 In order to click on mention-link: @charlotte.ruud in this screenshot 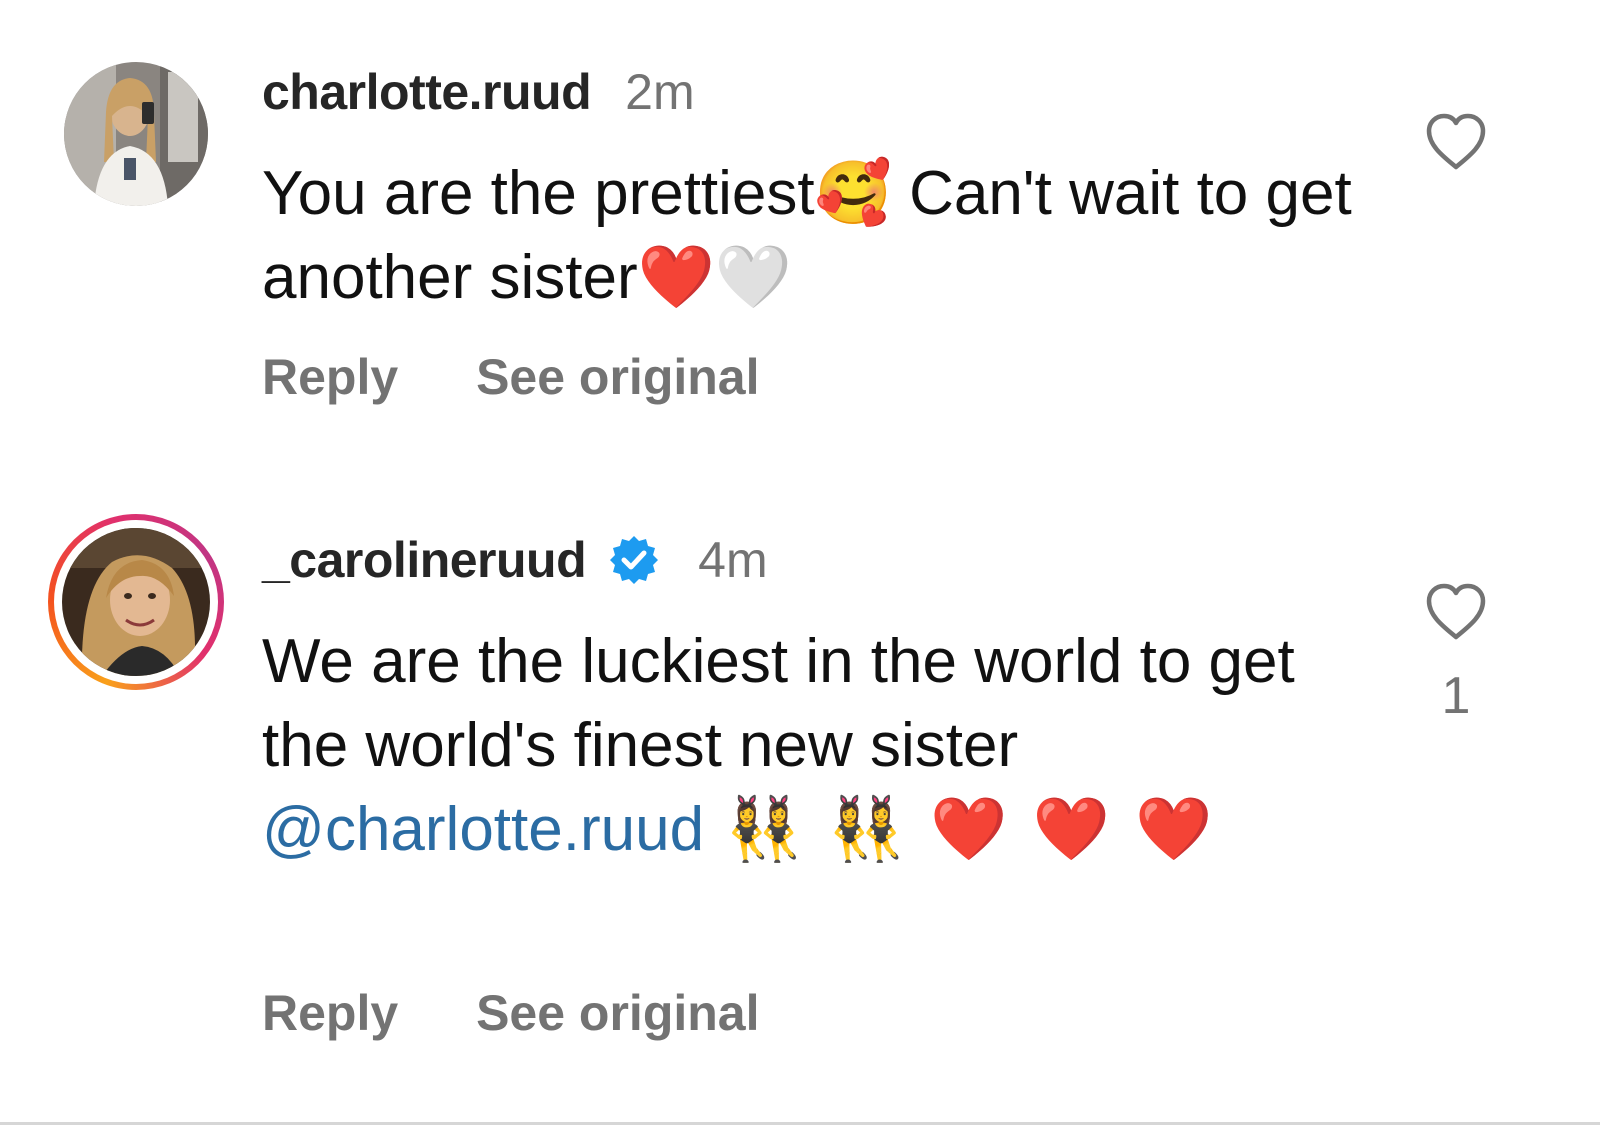, I will do `click(483, 829)`.